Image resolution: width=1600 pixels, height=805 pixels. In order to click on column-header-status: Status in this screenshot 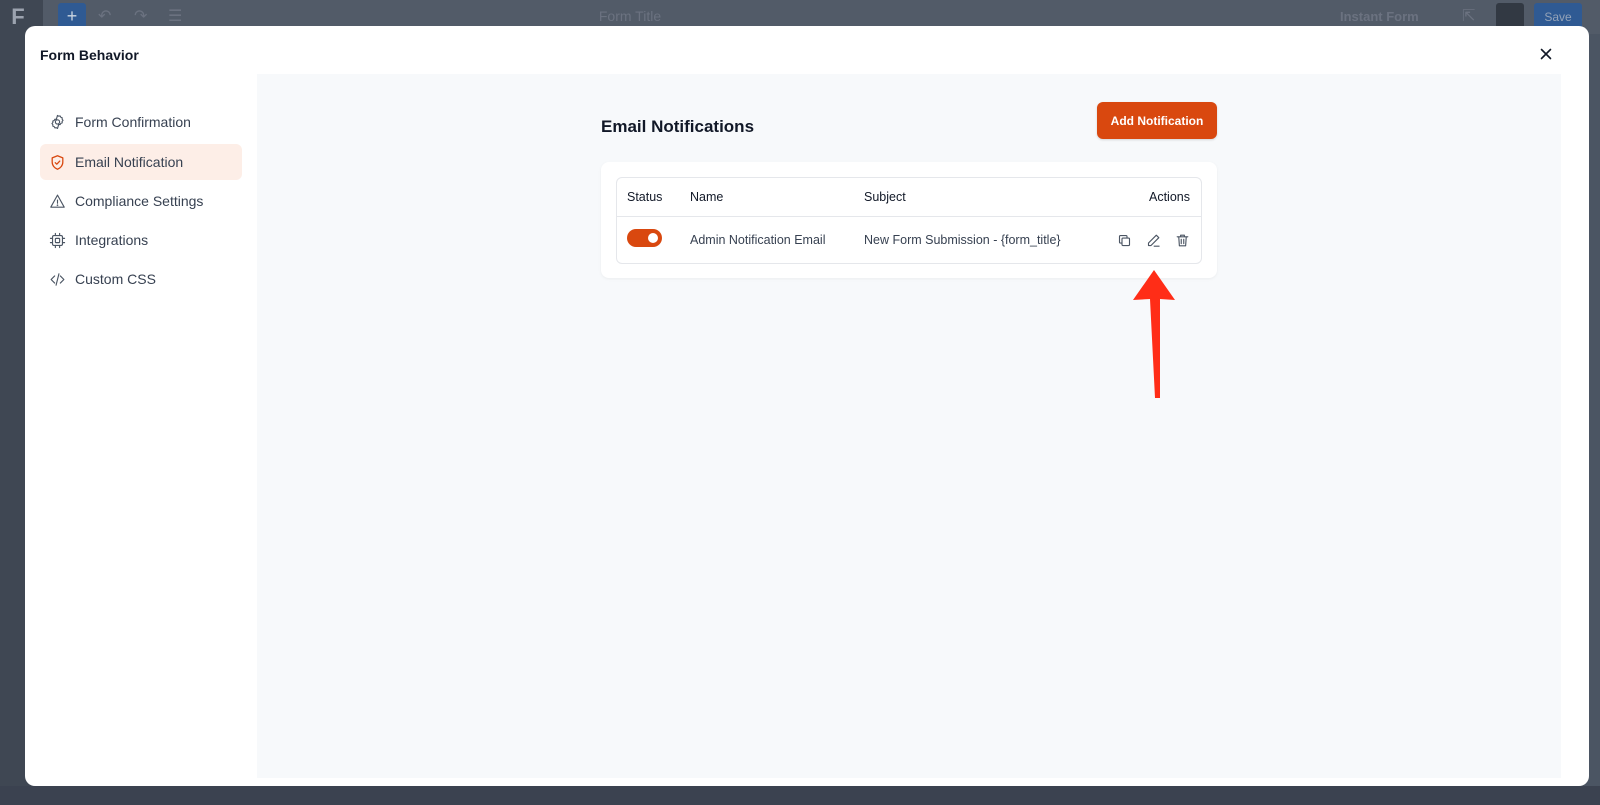, I will do `click(645, 197)`.